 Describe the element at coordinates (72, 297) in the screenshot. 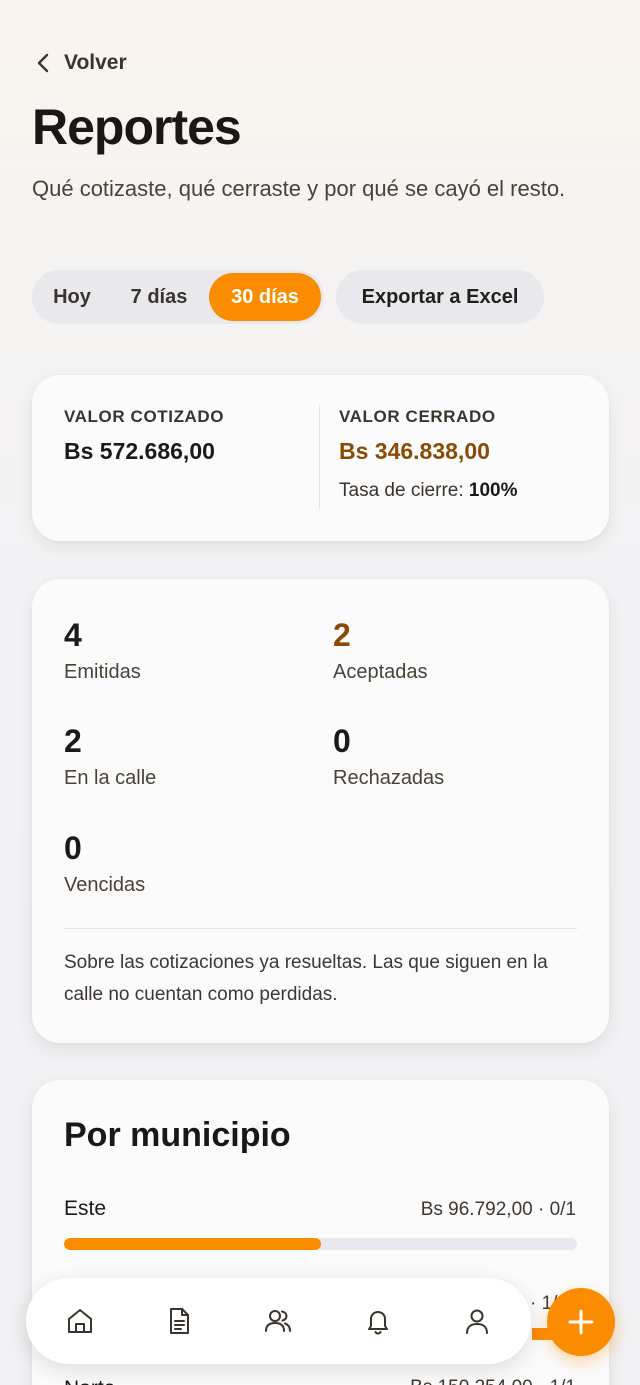

I see `period-option-hoy: Hoy` at that location.